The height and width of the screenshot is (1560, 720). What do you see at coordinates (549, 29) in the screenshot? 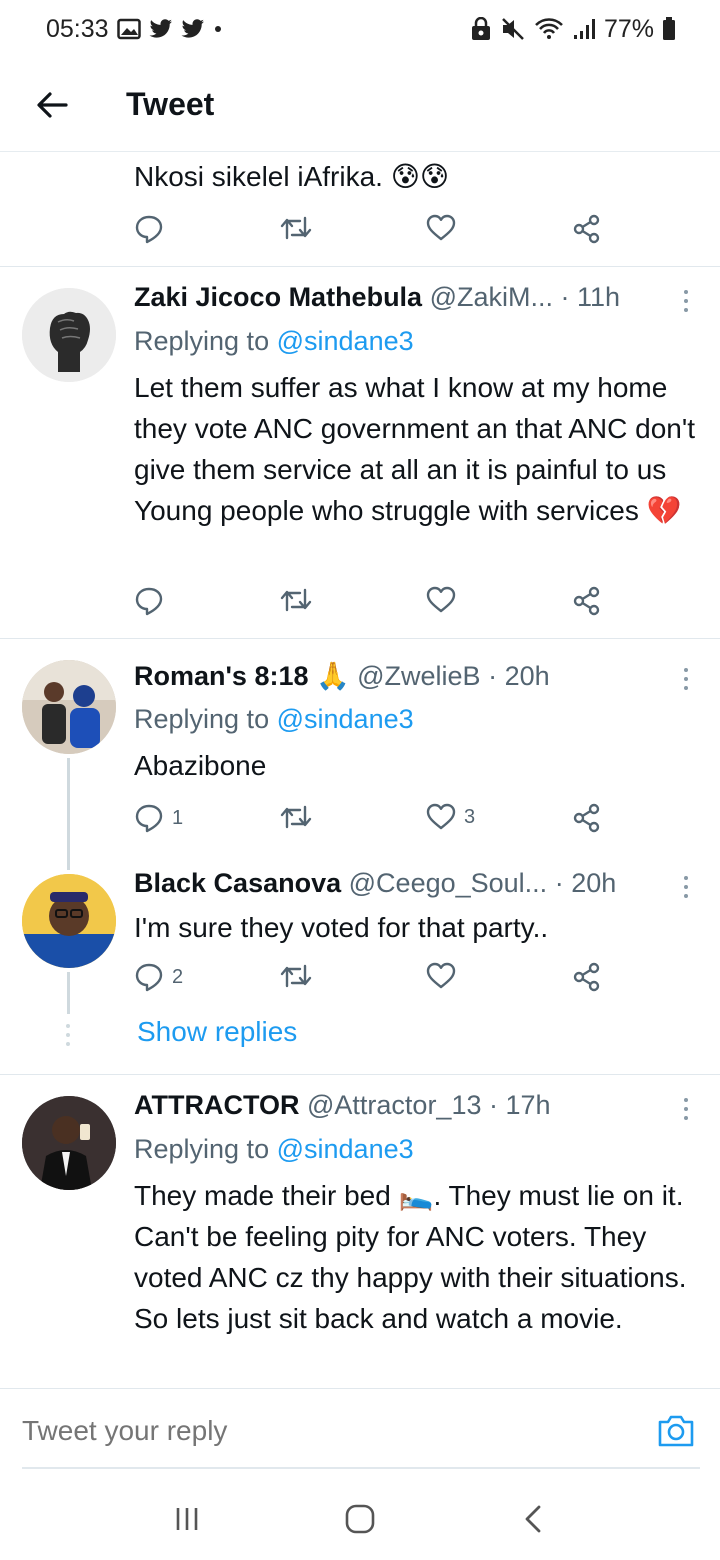
I see `wifi-icon` at bounding box center [549, 29].